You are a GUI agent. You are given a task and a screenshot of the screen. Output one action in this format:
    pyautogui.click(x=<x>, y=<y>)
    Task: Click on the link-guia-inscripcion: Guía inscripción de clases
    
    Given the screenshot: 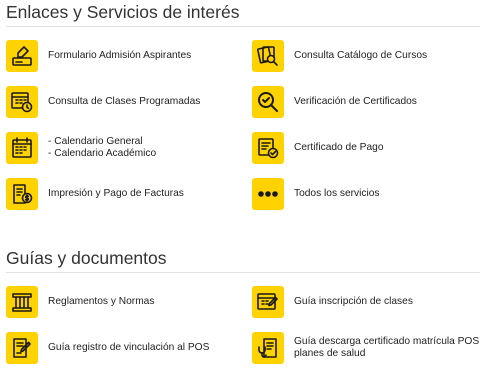 What is the action you would take?
    pyautogui.click(x=332, y=302)
    